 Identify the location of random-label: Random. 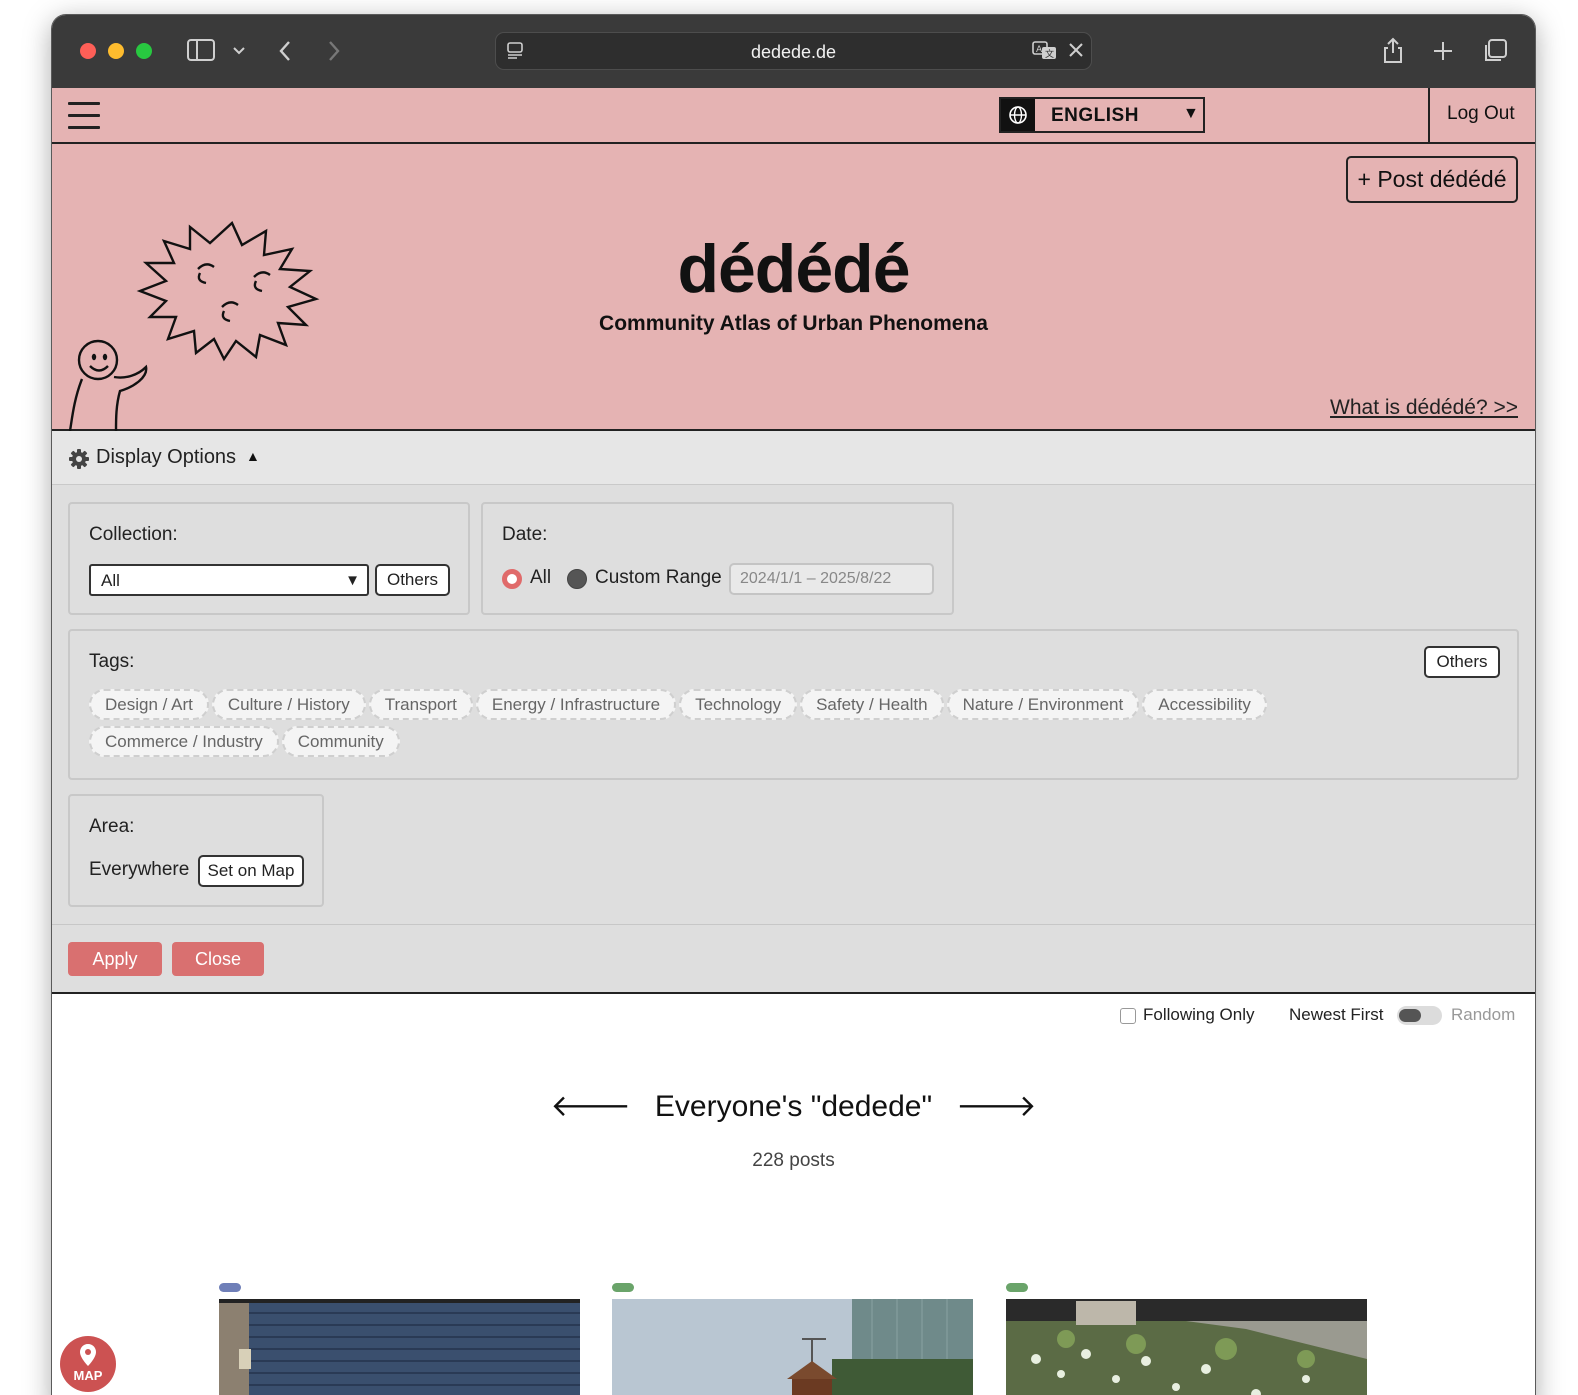
(1483, 1014).